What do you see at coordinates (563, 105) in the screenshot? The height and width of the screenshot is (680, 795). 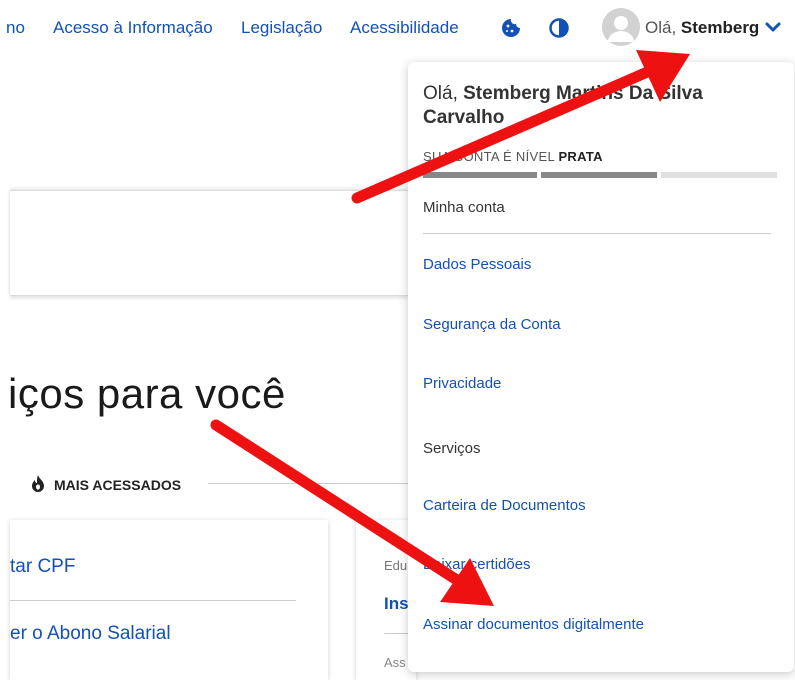 I see `user-full-name: Stemberg Martins Da Silva Carvalho` at bounding box center [563, 105].